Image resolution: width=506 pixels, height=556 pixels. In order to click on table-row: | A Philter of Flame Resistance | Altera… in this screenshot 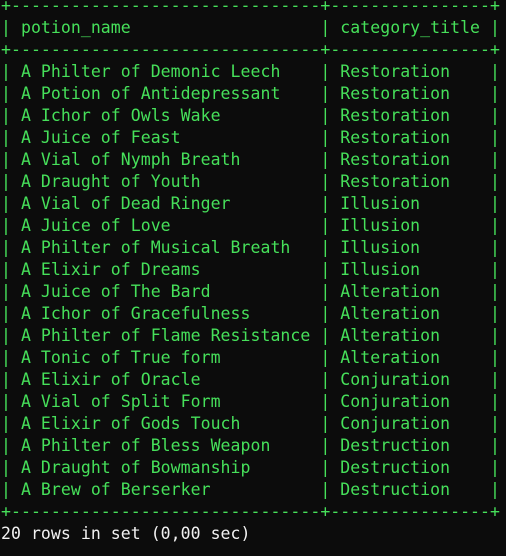, I will do `click(250, 335)`.